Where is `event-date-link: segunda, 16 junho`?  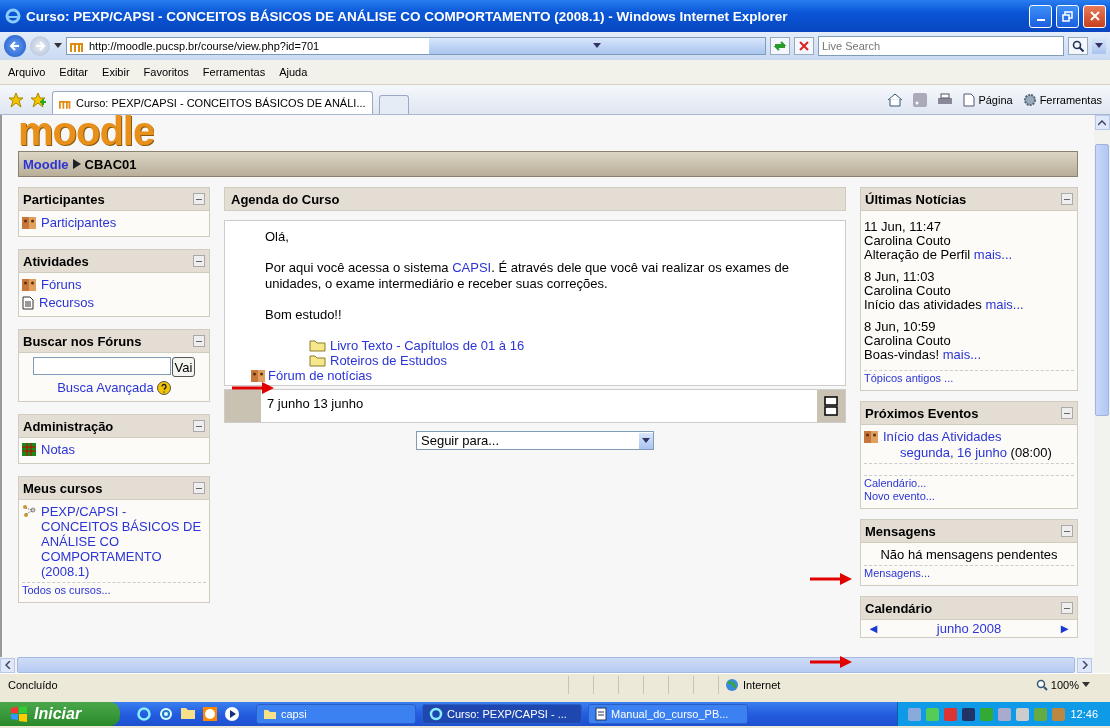
event-date-link: segunda, 16 junho is located at coordinates (953, 452).